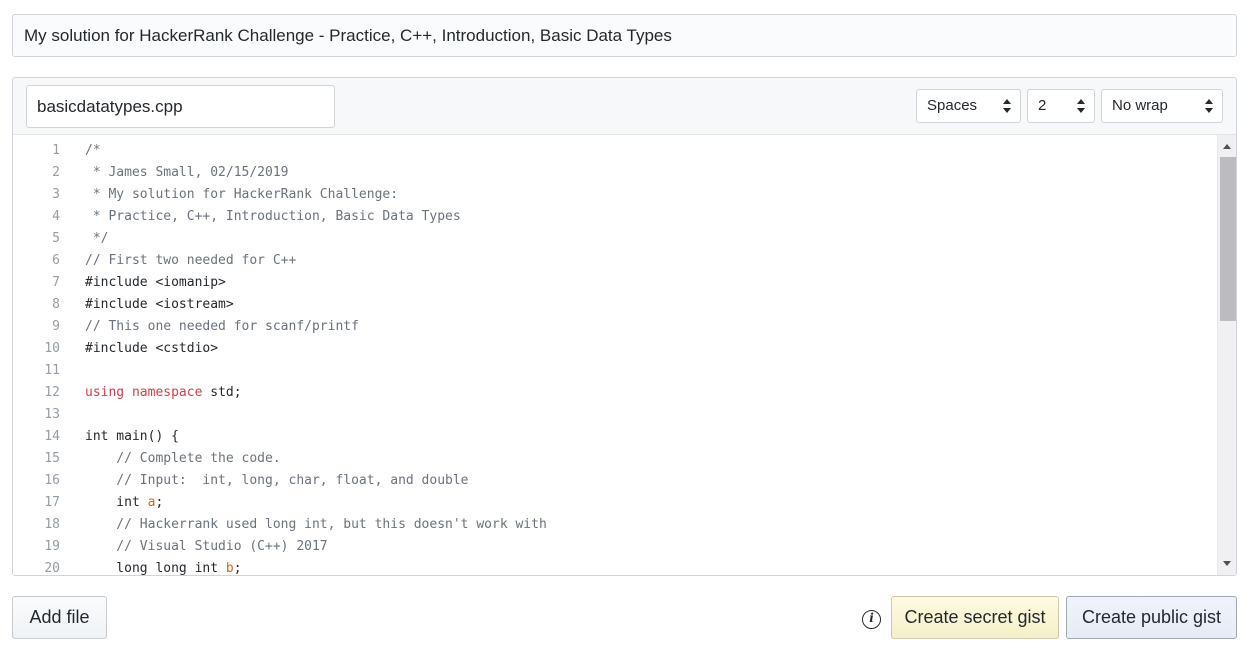 Image resolution: width=1247 pixels, height=649 pixels. What do you see at coordinates (52, 480) in the screenshot?
I see `line-number: 16` at bounding box center [52, 480].